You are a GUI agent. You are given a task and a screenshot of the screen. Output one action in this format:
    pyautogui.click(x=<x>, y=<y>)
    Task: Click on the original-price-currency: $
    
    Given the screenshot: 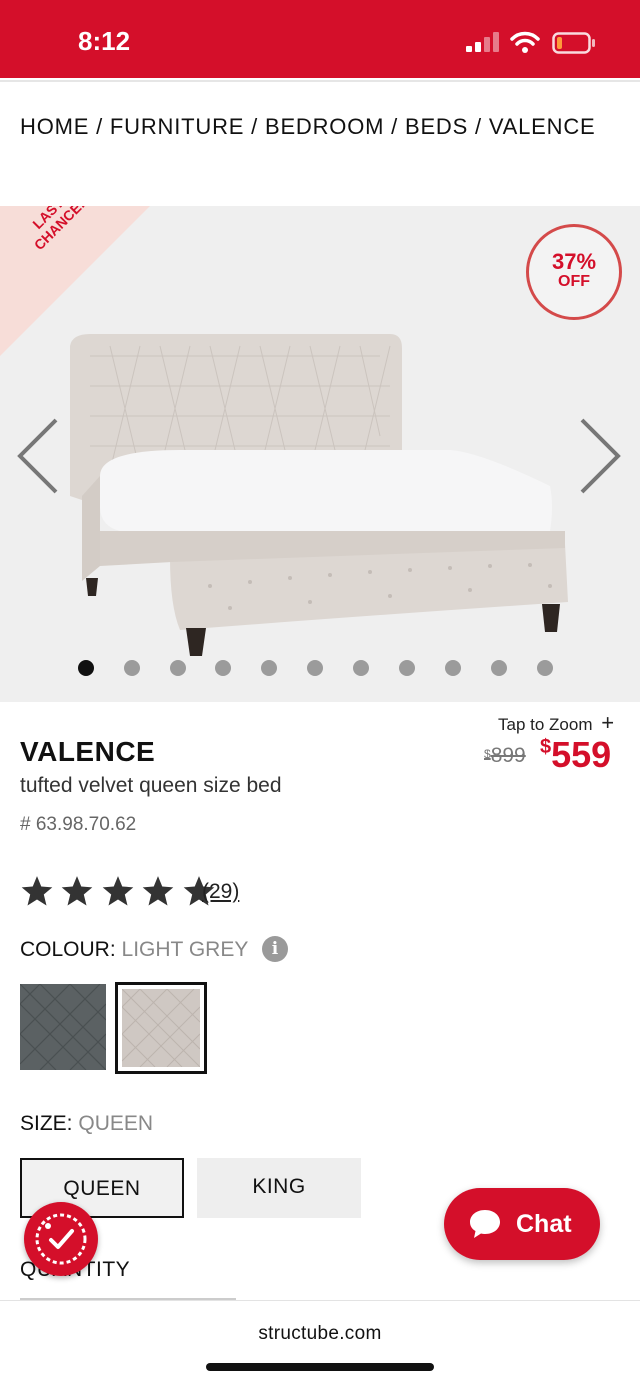 What is the action you would take?
    pyautogui.click(x=487, y=754)
    